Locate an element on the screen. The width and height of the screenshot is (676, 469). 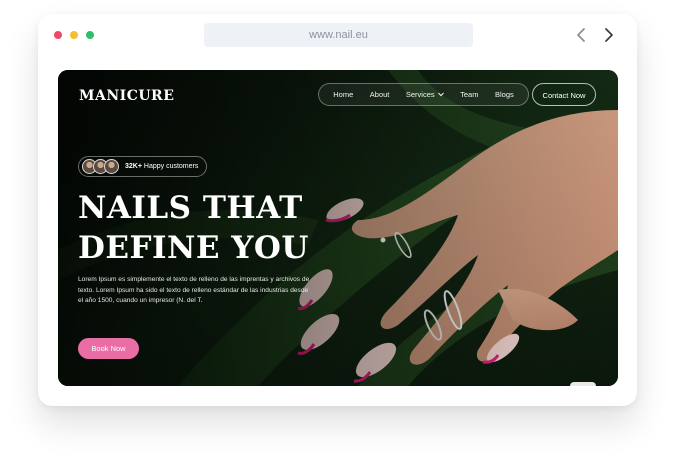
happy-customers-badge: 32K+ Happy customers is located at coordinates (142, 166).